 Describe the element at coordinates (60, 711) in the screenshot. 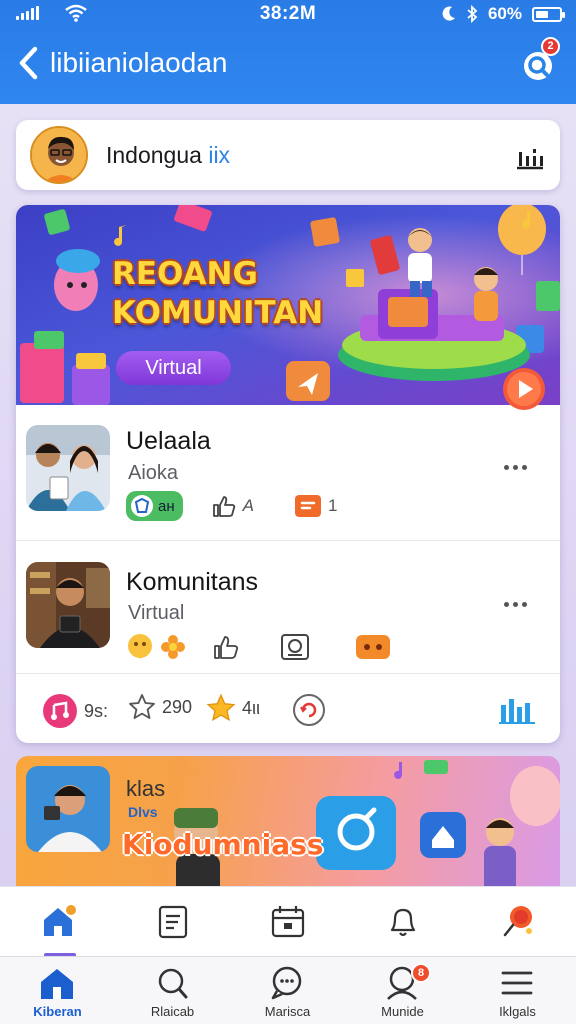

I see `music-icon` at that location.